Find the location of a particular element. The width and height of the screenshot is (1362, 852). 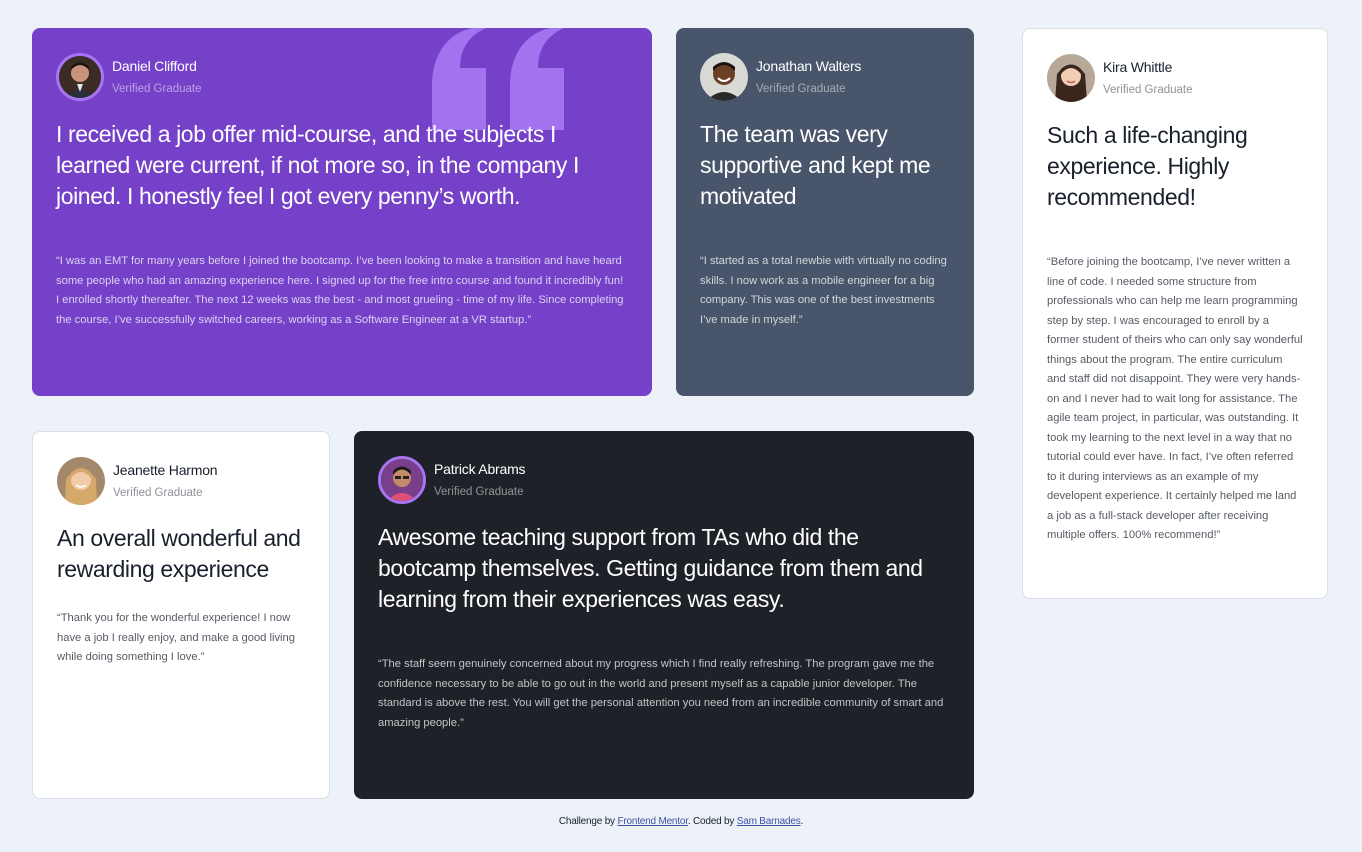

footer-suffix: . is located at coordinates (802, 821).